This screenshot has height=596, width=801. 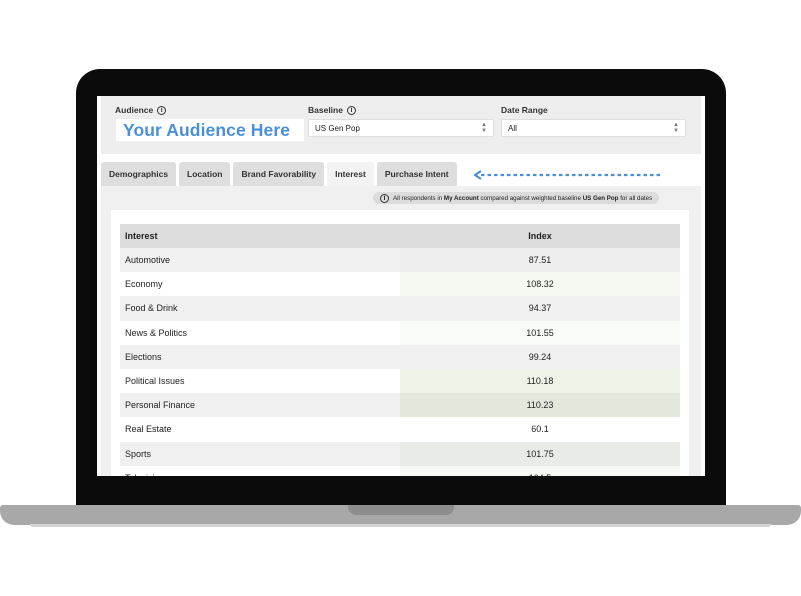 I want to click on column-header-index: Index, so click(x=540, y=236).